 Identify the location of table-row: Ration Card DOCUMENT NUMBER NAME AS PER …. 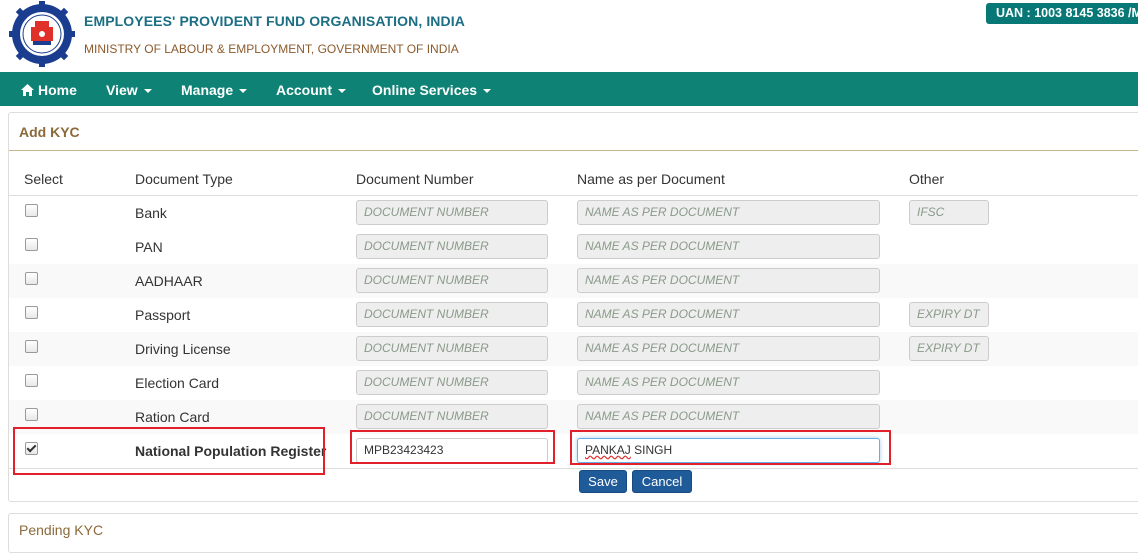
(573, 417).